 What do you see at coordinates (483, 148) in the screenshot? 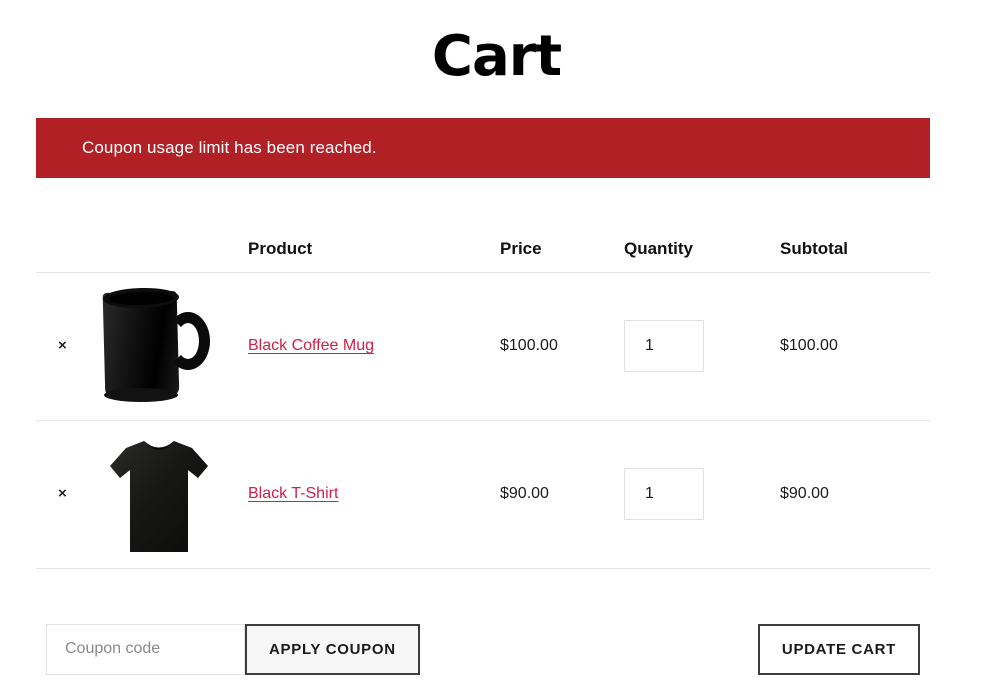
I see `error-notice-banner: Coupon usage limit has been reached.` at bounding box center [483, 148].